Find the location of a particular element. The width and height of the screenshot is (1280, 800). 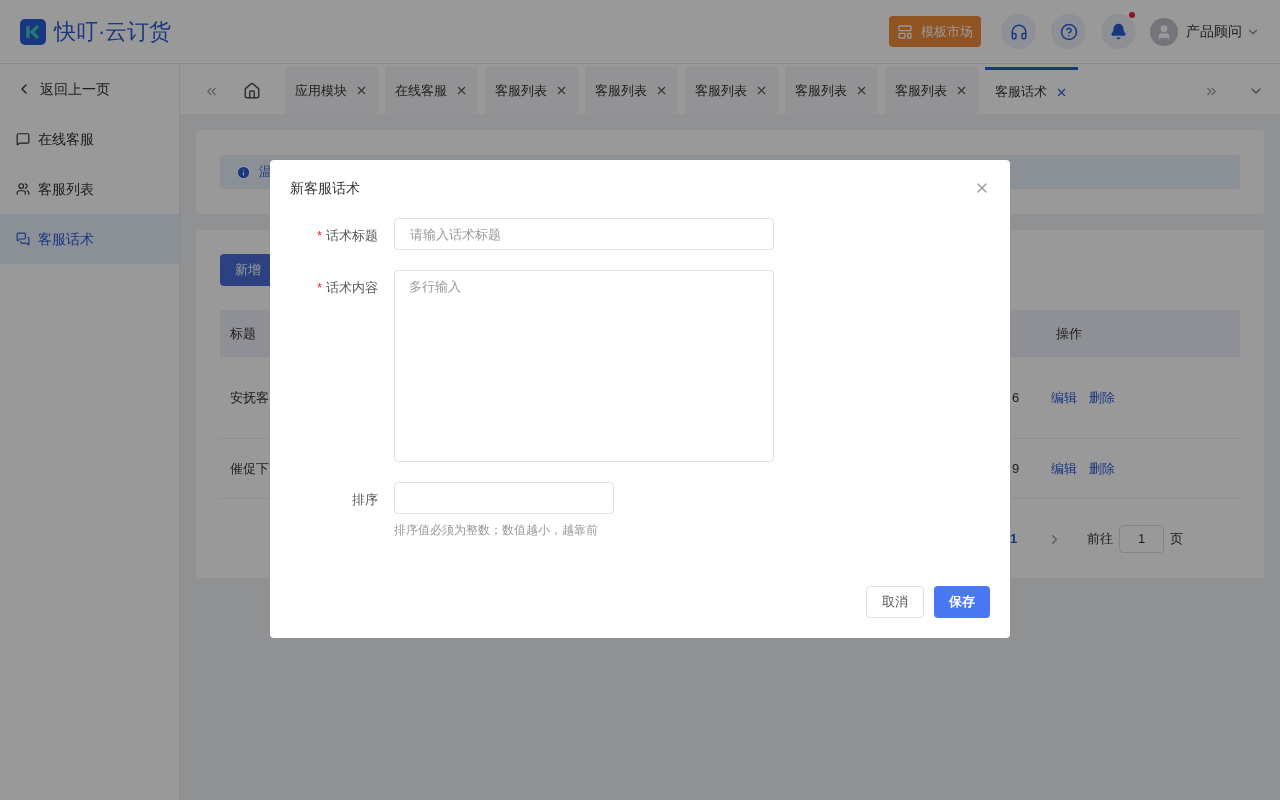

support-agent-button is located at coordinates (1018, 31).